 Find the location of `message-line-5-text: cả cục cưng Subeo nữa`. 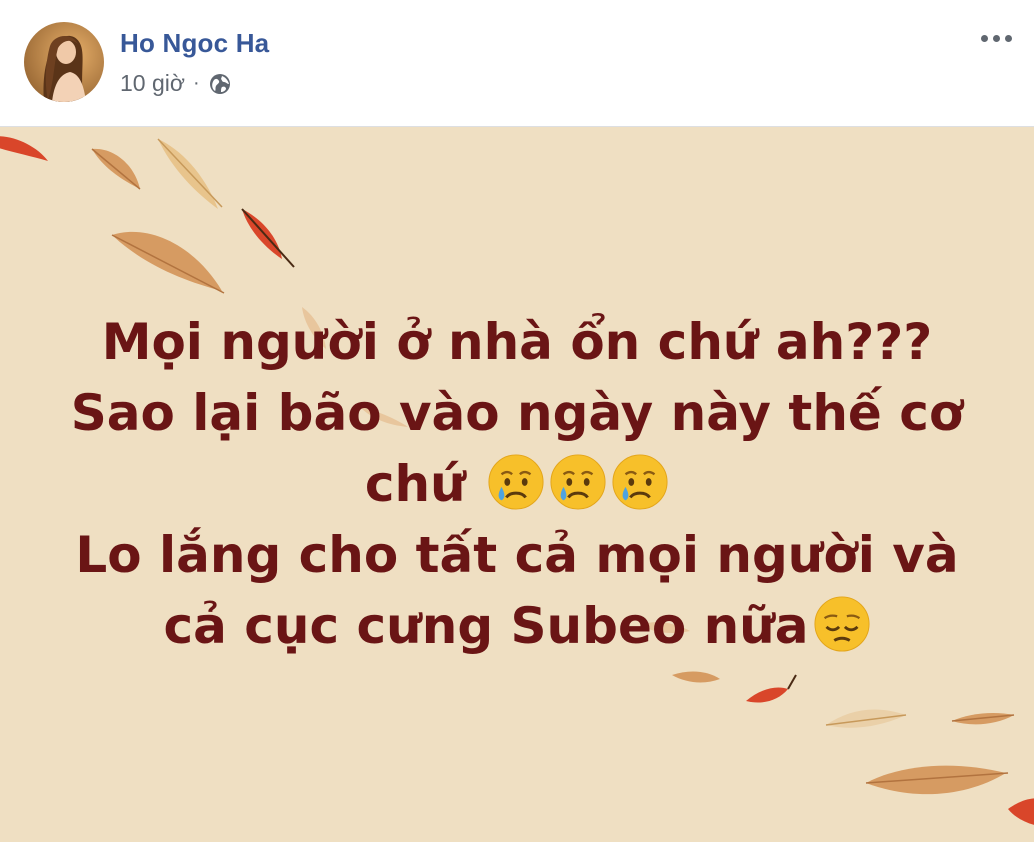

message-line-5-text: cả cục cưng Subeo nữa is located at coordinates (486, 626).